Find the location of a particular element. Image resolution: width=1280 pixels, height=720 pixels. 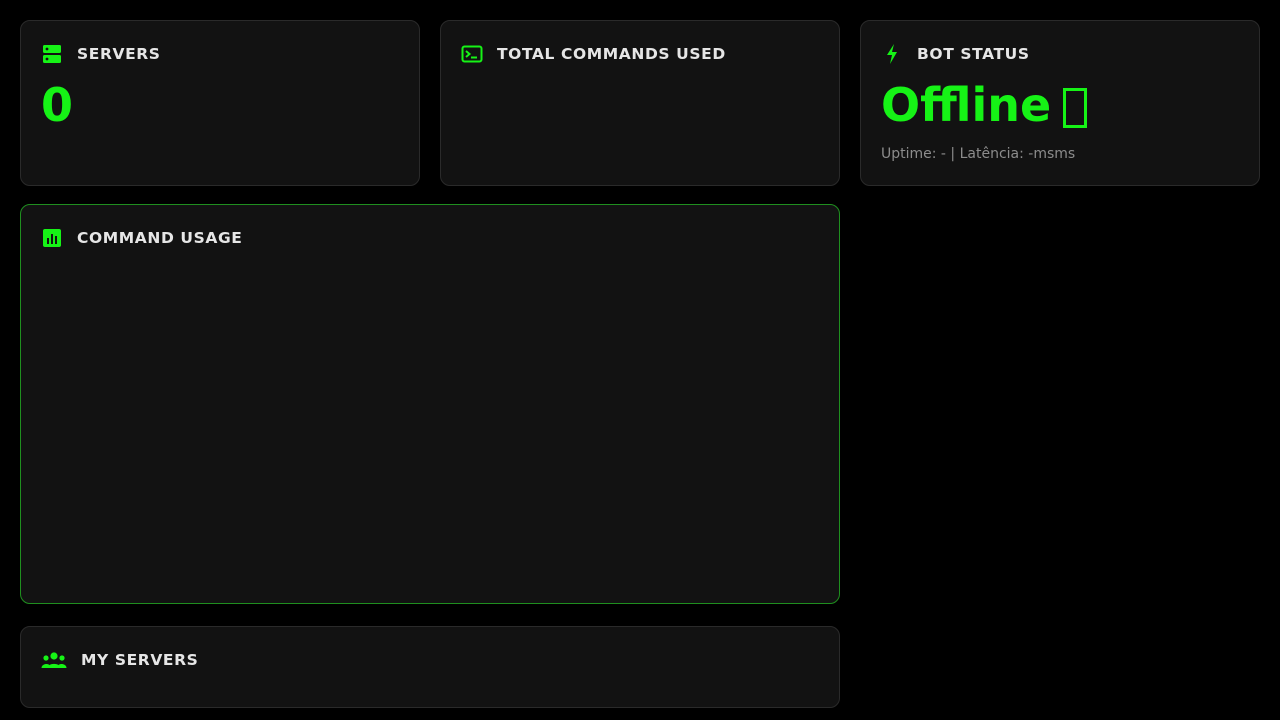

my-servers-card: MY SERVERS is located at coordinates (430, 667).